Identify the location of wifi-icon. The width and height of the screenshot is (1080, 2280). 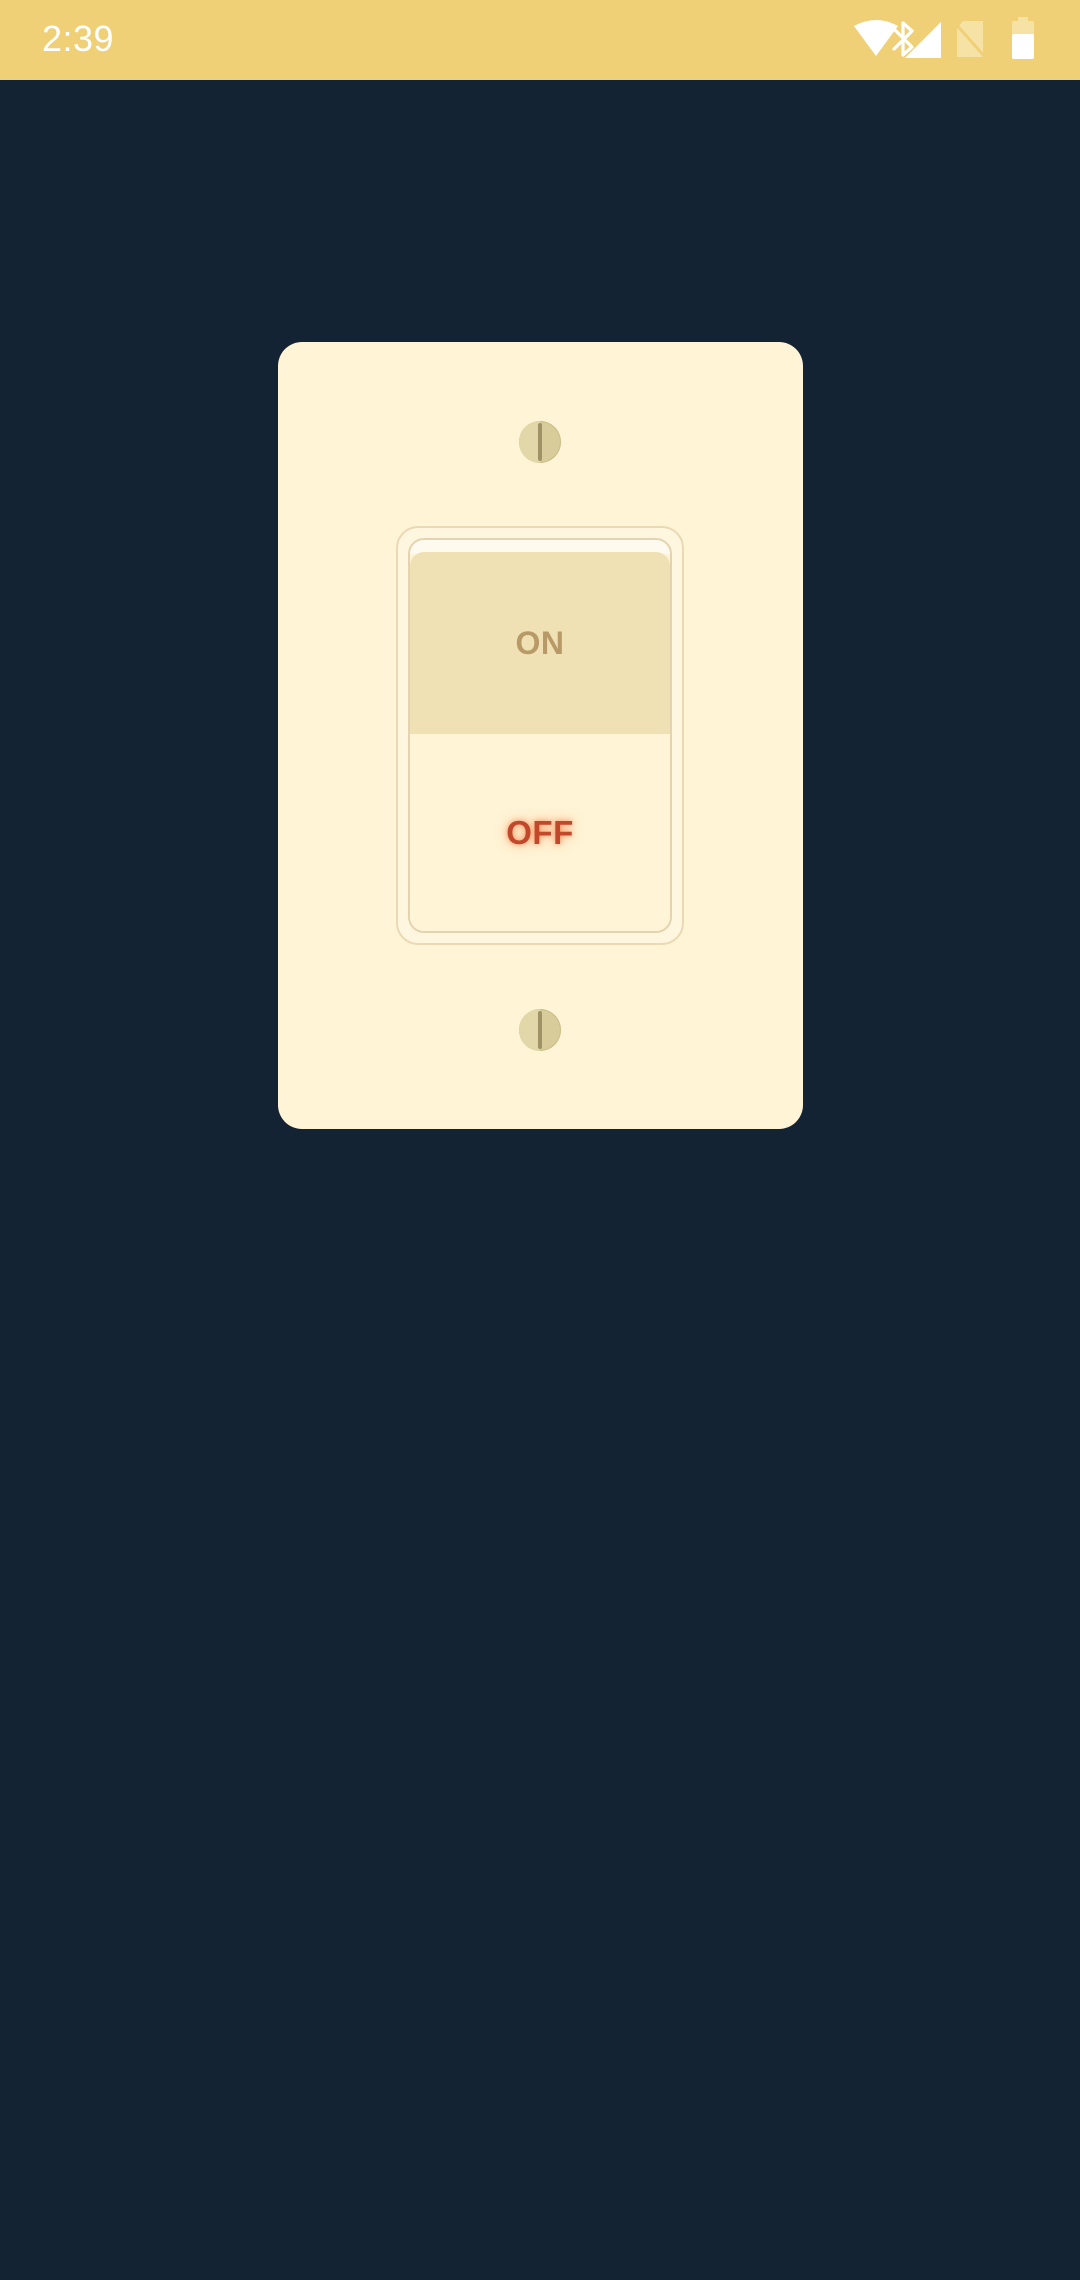
(876, 38).